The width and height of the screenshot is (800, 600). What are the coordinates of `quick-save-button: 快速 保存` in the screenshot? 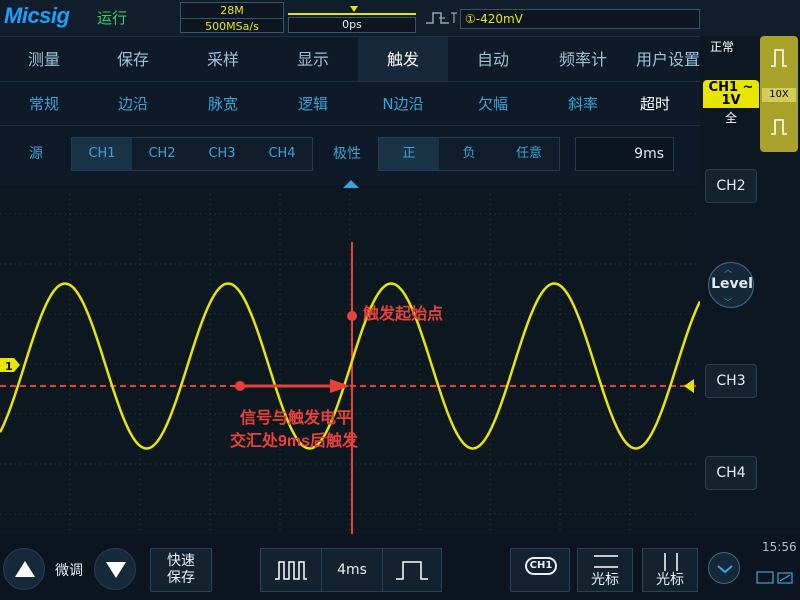 It's located at (181, 570).